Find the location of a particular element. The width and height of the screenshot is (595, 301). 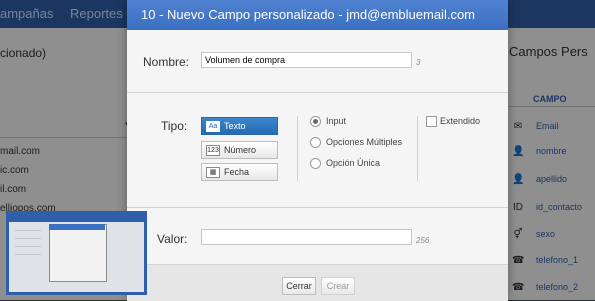

name-char-counter: 3 is located at coordinates (418, 62).